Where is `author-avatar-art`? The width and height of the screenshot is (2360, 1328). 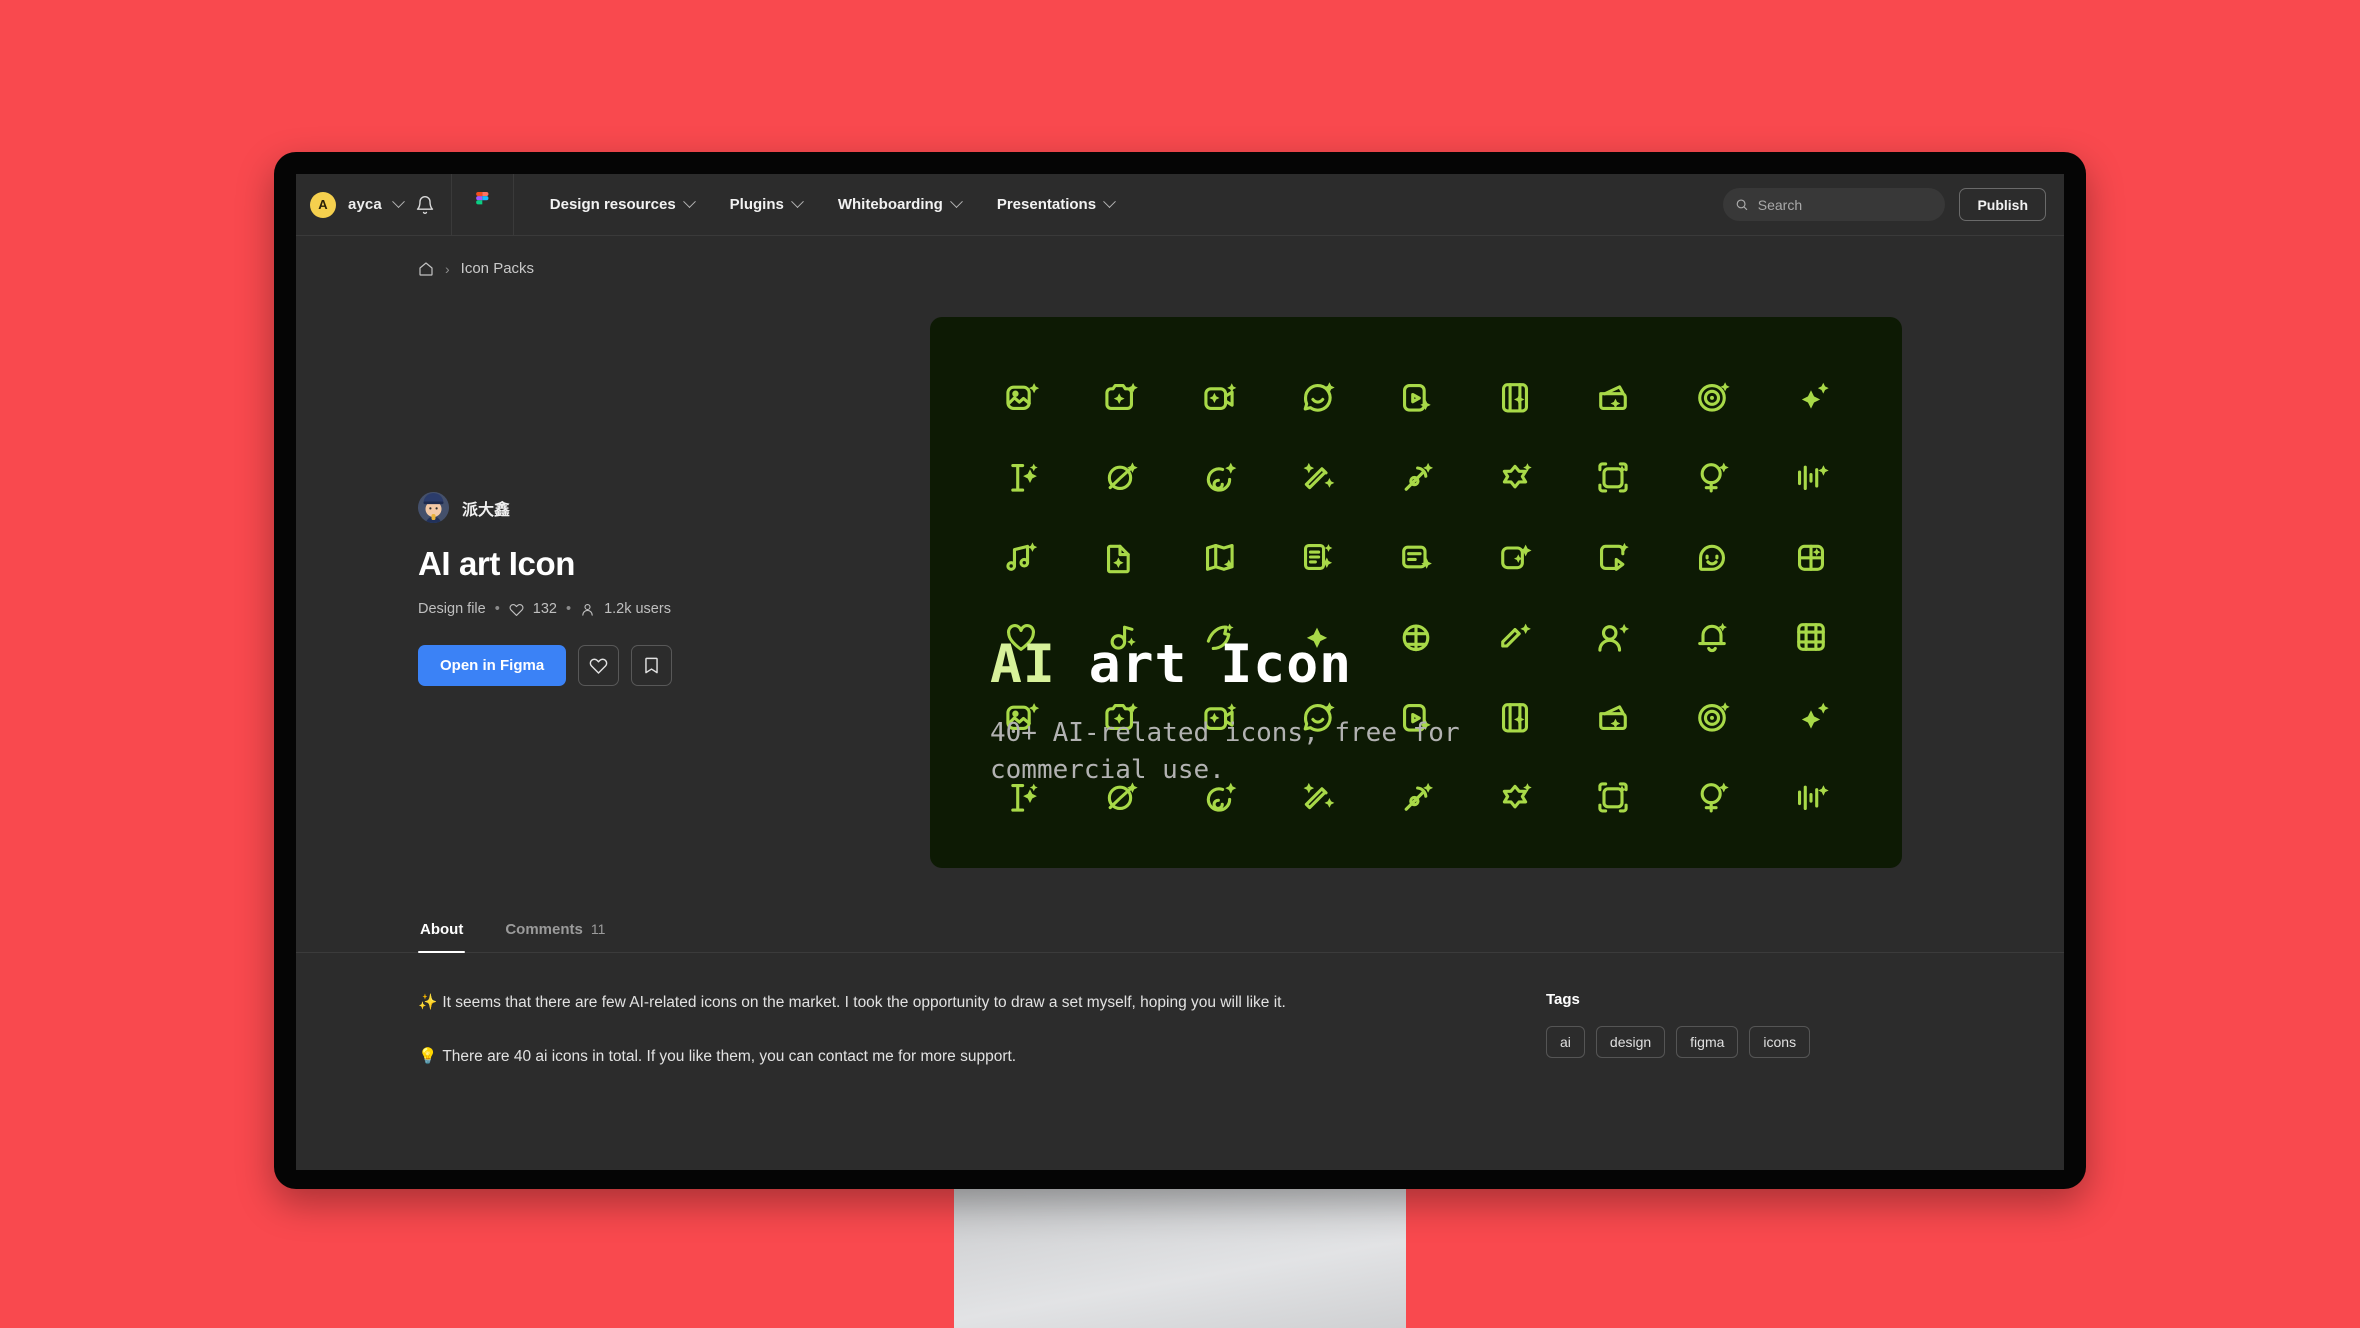
author-avatar-art is located at coordinates (433, 507).